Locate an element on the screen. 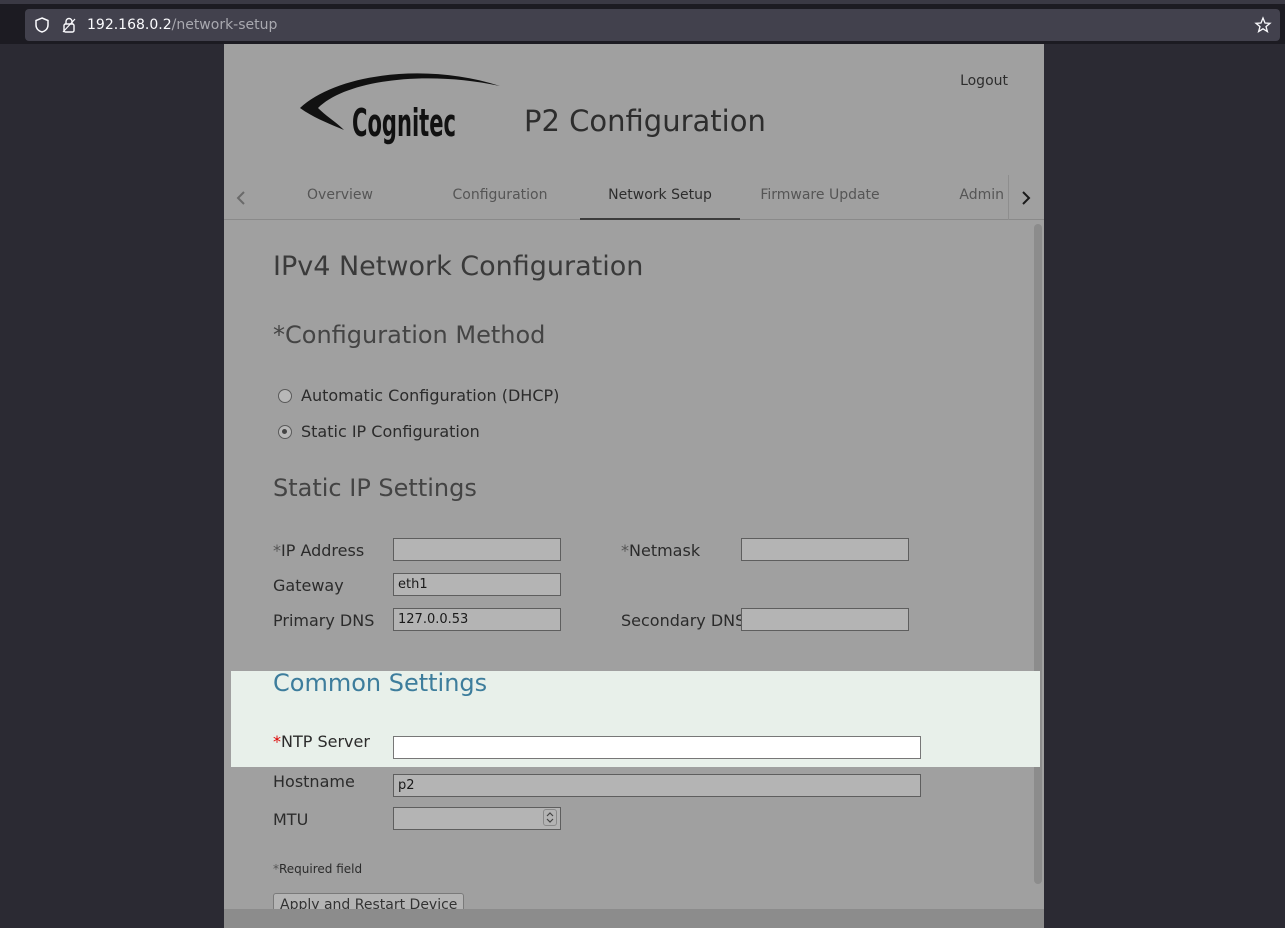 The image size is (1285, 928). primary-dns-input is located at coordinates (477, 619).